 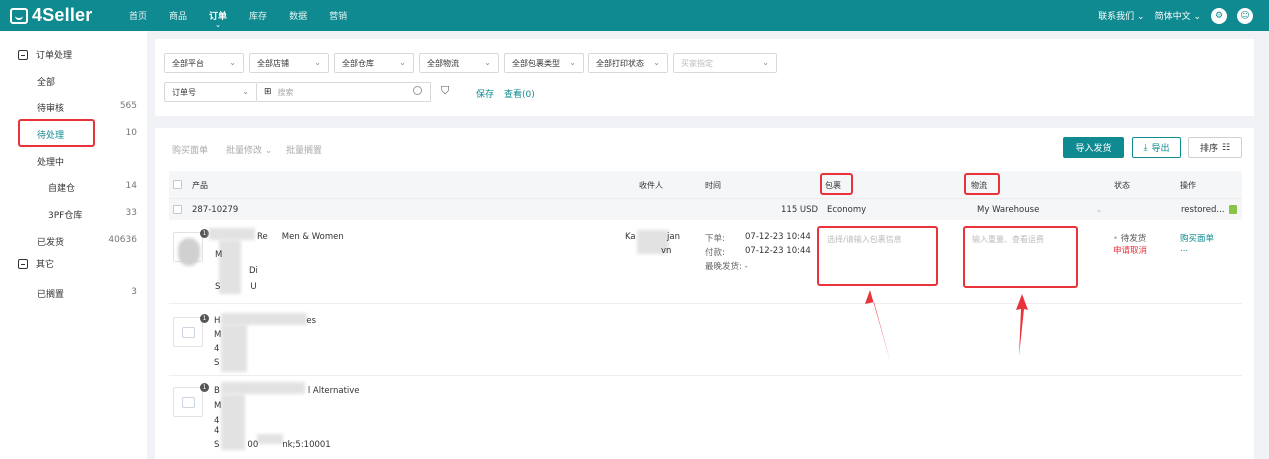 I want to click on package-type-select: 全部包裹类型 ⌄, so click(x=544, y=63).